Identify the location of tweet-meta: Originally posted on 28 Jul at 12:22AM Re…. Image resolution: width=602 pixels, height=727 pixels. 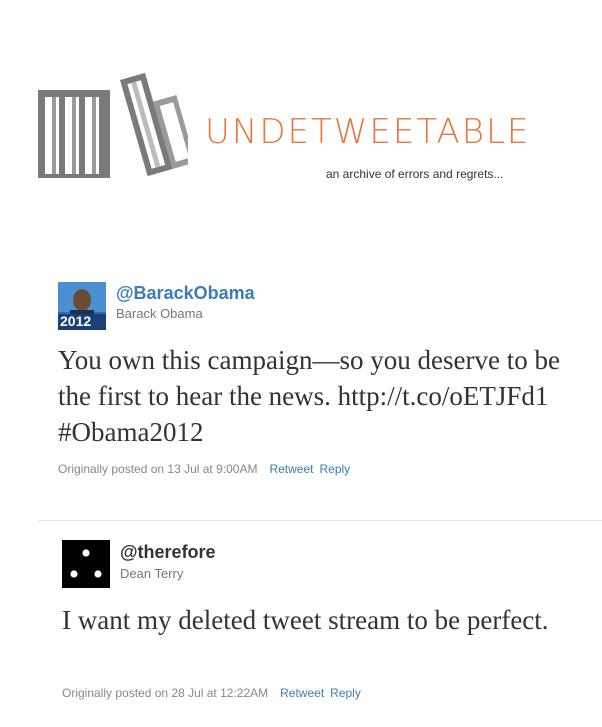
(211, 693).